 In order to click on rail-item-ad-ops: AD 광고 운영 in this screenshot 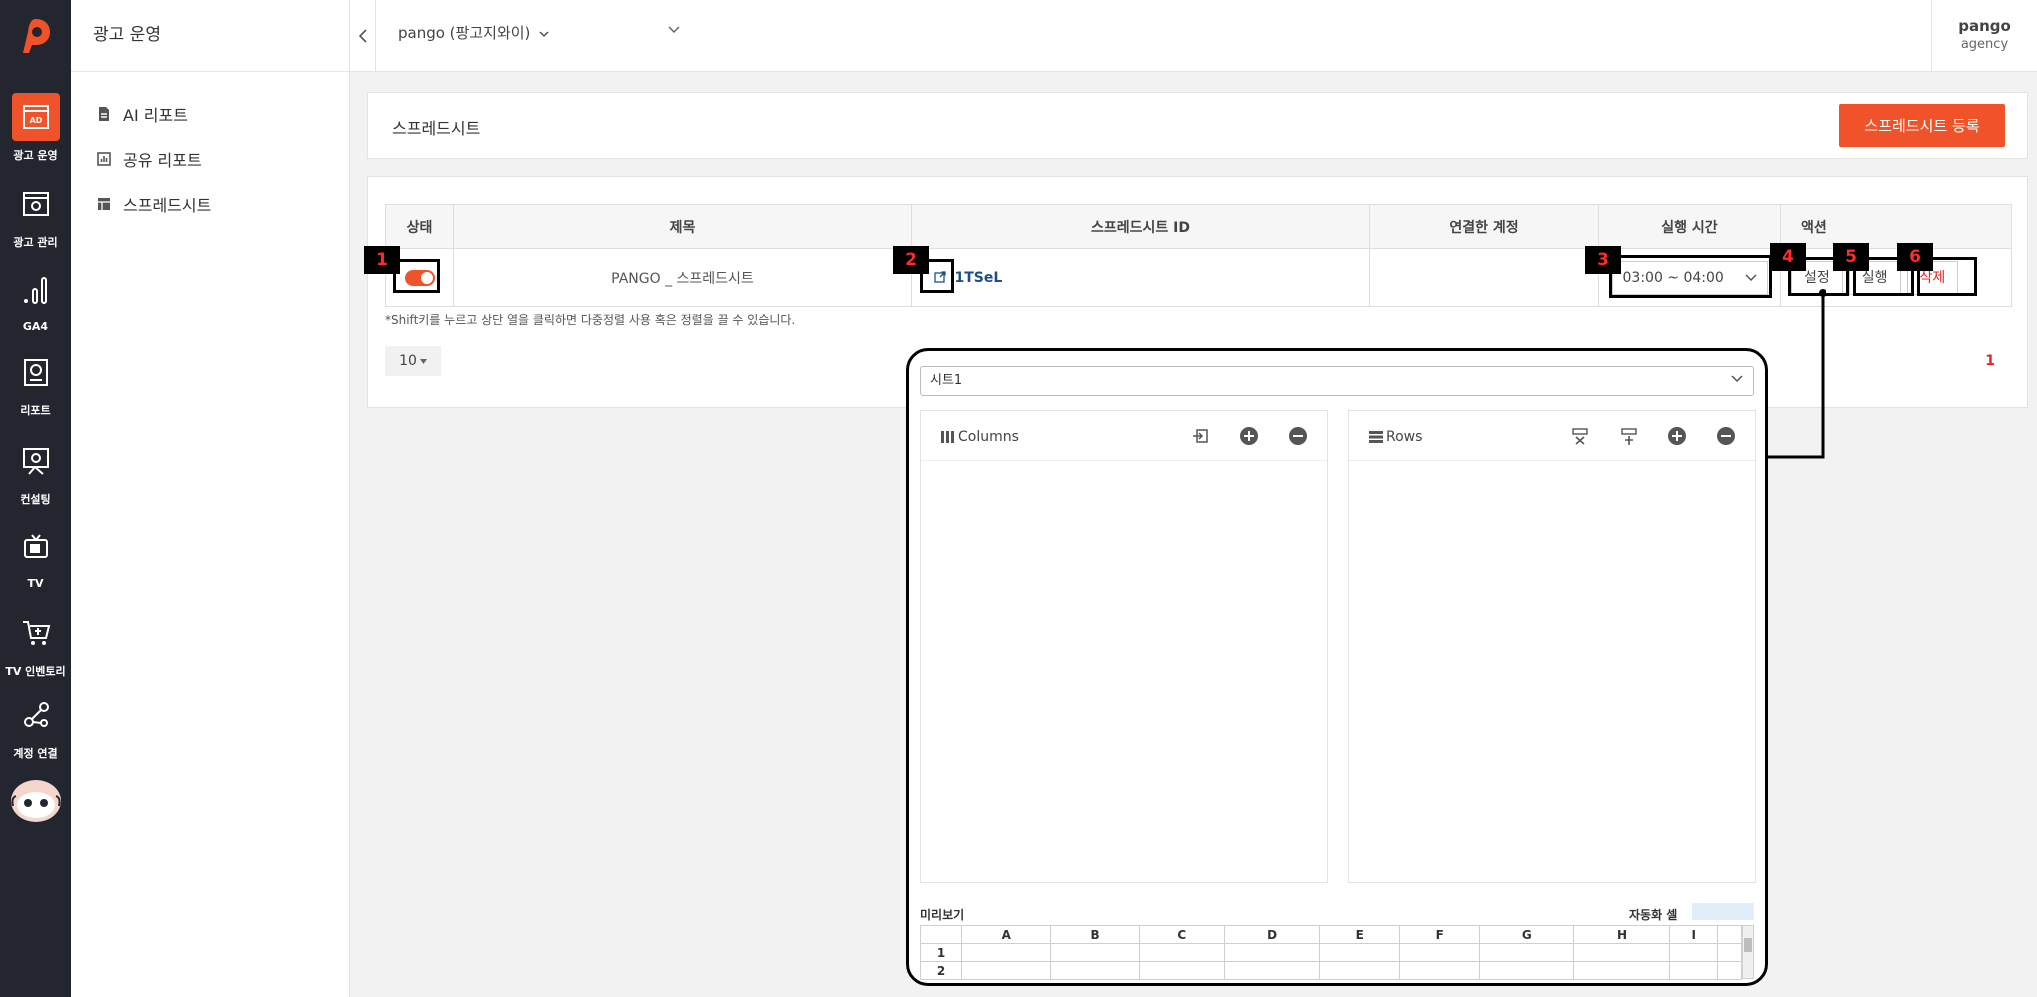, I will do `click(35, 130)`.